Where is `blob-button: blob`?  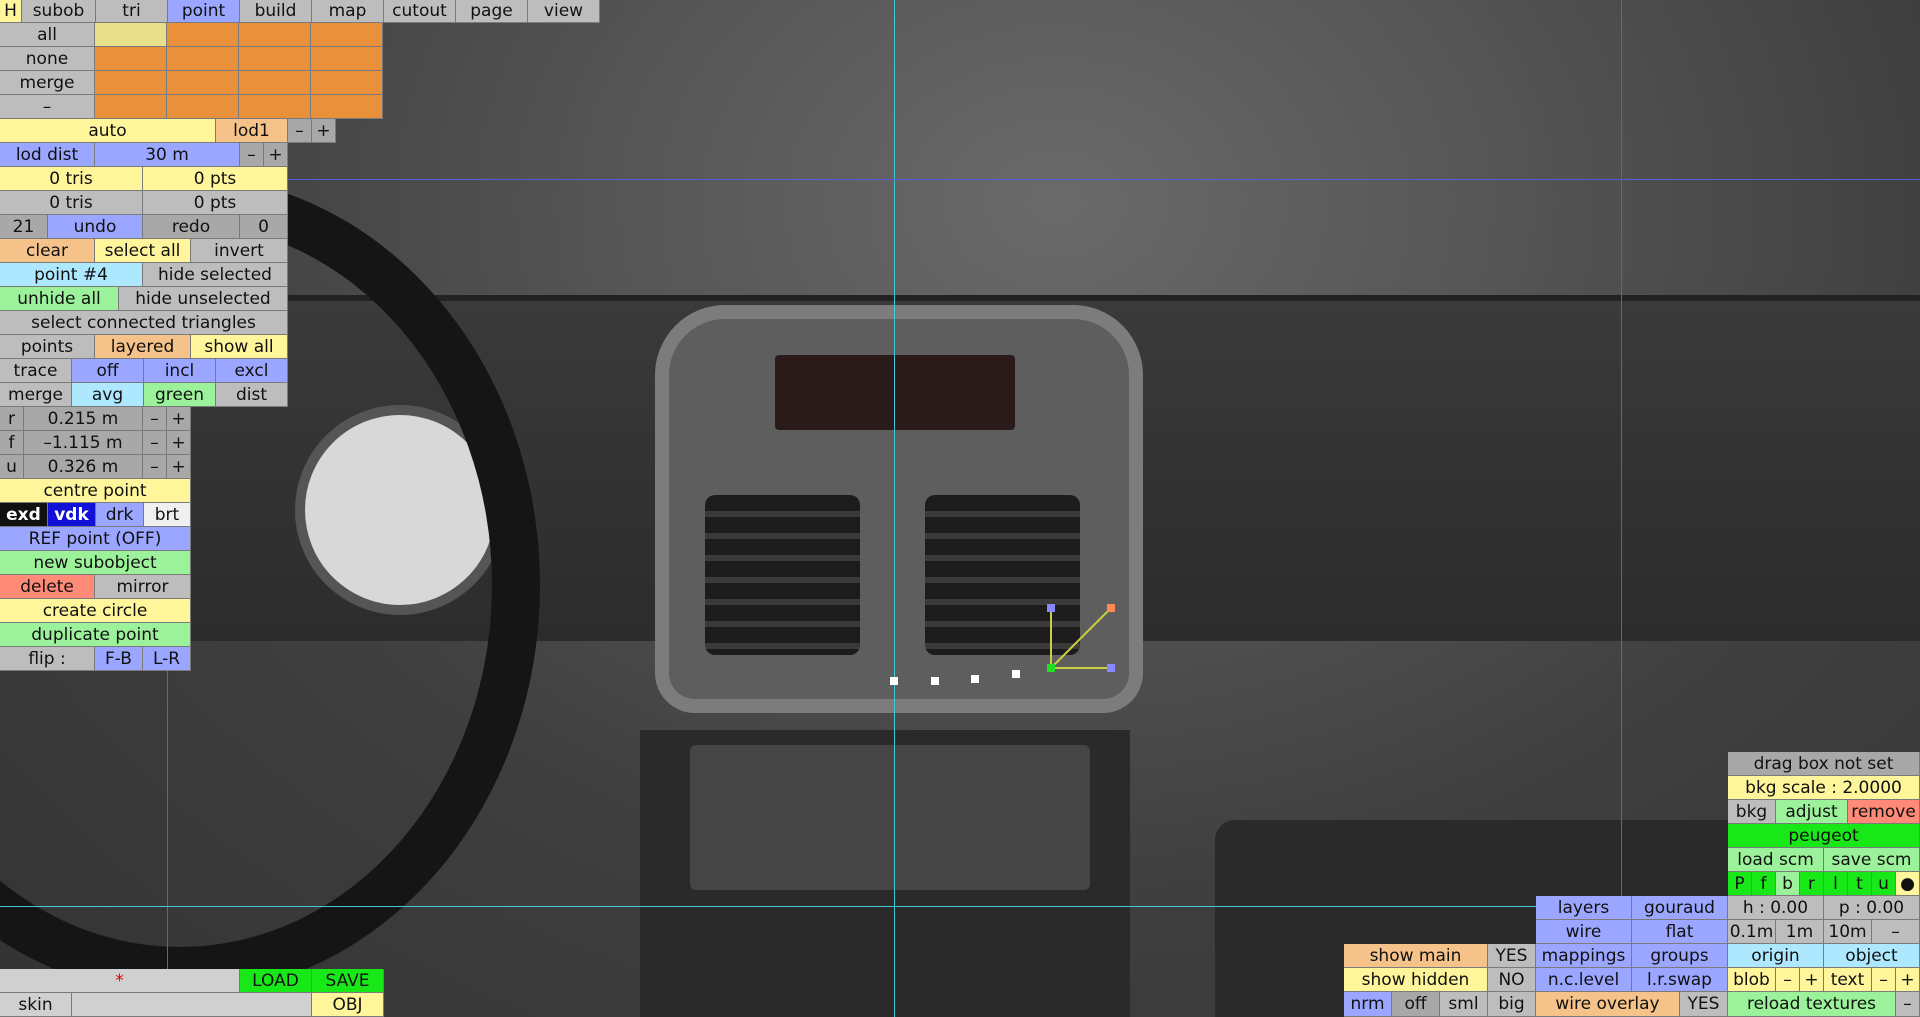 blob-button: blob is located at coordinates (1752, 980).